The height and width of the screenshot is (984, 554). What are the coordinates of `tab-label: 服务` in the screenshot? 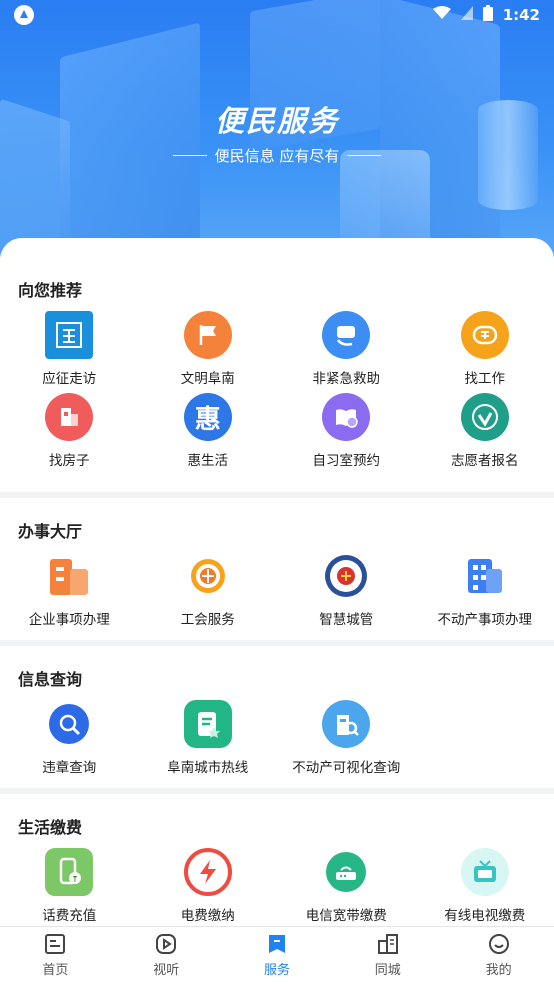 It's located at (276, 970).